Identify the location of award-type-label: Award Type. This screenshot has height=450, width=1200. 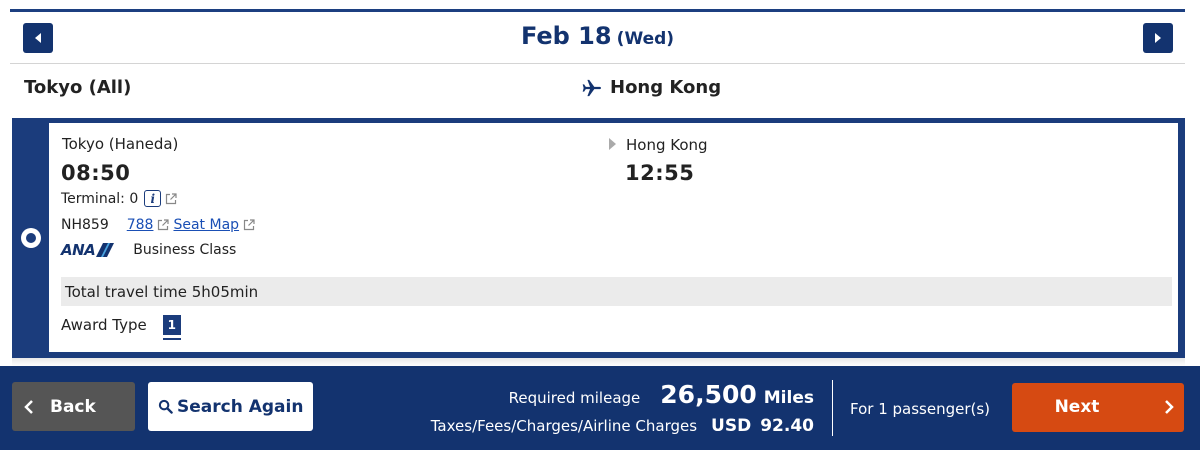
(104, 325).